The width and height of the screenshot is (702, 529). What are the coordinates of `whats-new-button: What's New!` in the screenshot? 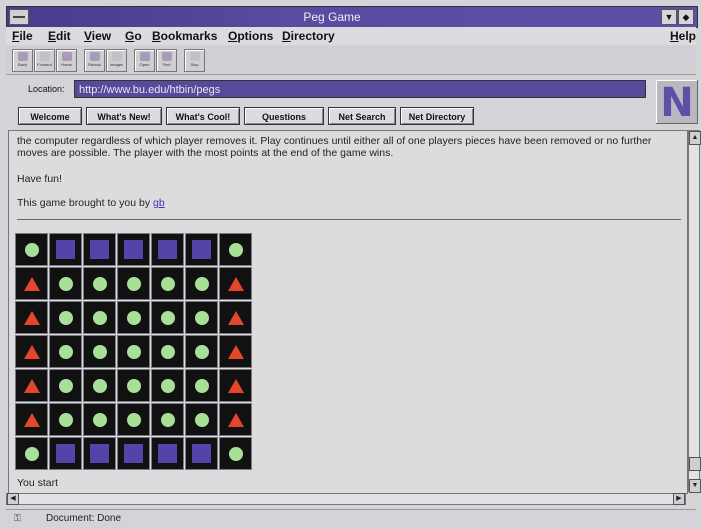 It's located at (124, 116).